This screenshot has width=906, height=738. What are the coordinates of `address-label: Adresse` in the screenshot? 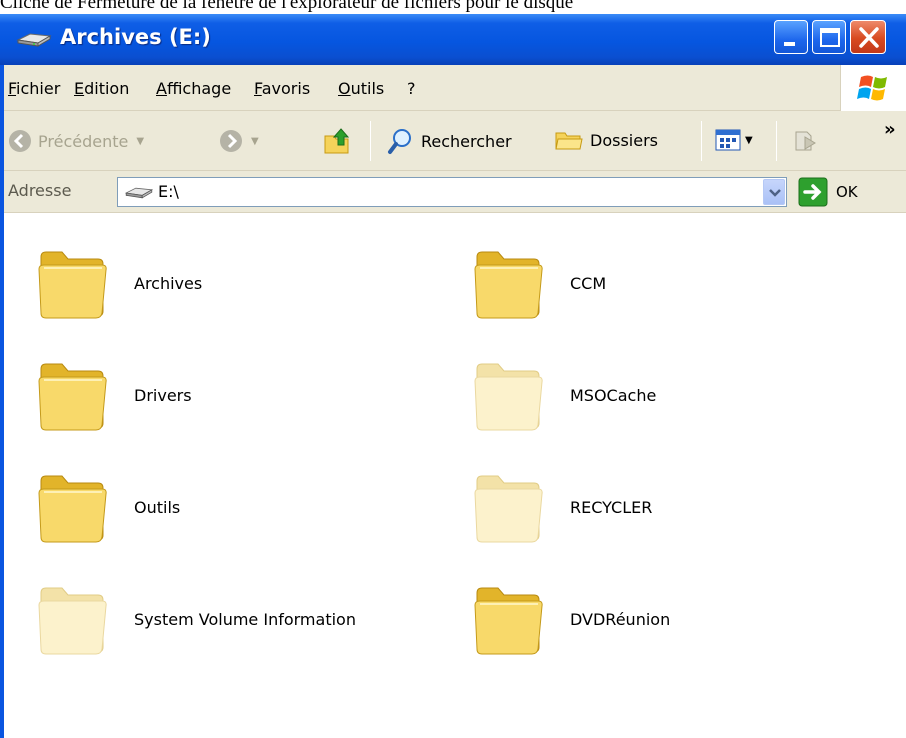 It's located at (40, 190).